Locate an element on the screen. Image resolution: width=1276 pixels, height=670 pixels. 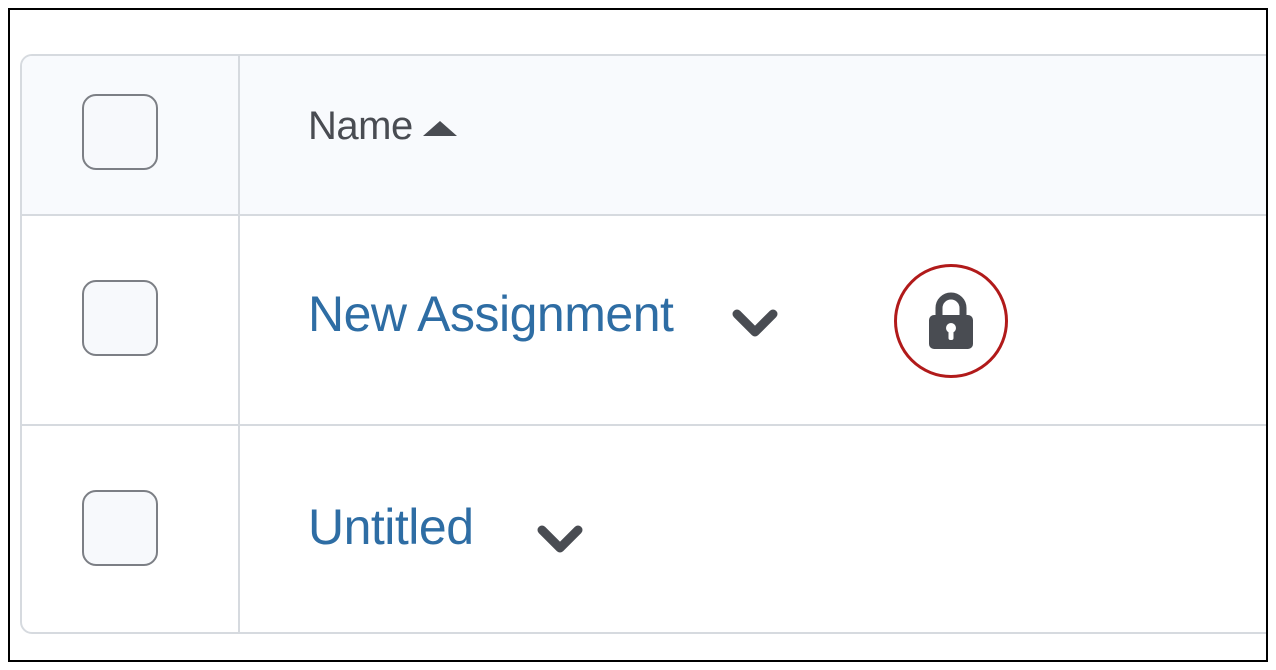
untitled-link: Untitled is located at coordinates (391, 527).